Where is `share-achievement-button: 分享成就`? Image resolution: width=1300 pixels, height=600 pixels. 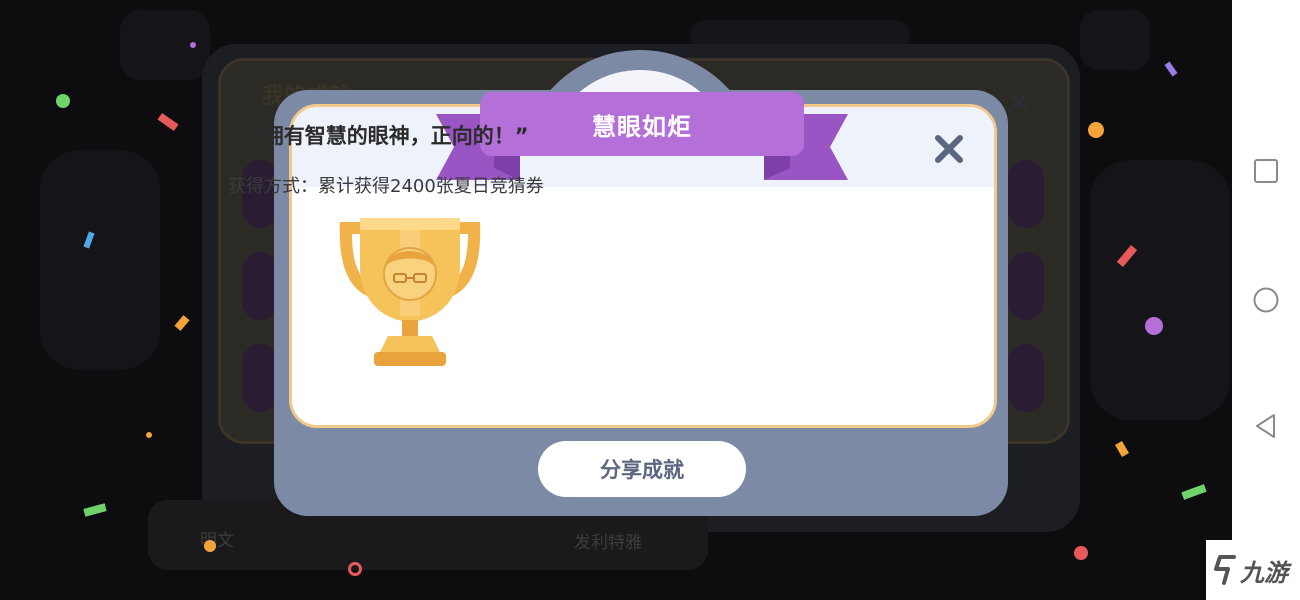 share-achievement-button: 分享成就 is located at coordinates (642, 469).